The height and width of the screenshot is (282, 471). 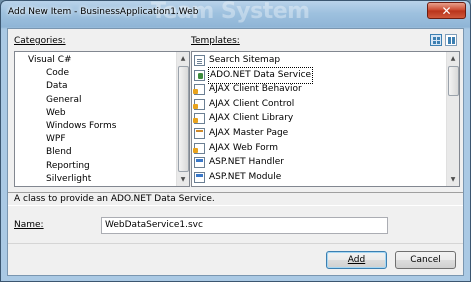 I want to click on category-item: Web, so click(x=56, y=113).